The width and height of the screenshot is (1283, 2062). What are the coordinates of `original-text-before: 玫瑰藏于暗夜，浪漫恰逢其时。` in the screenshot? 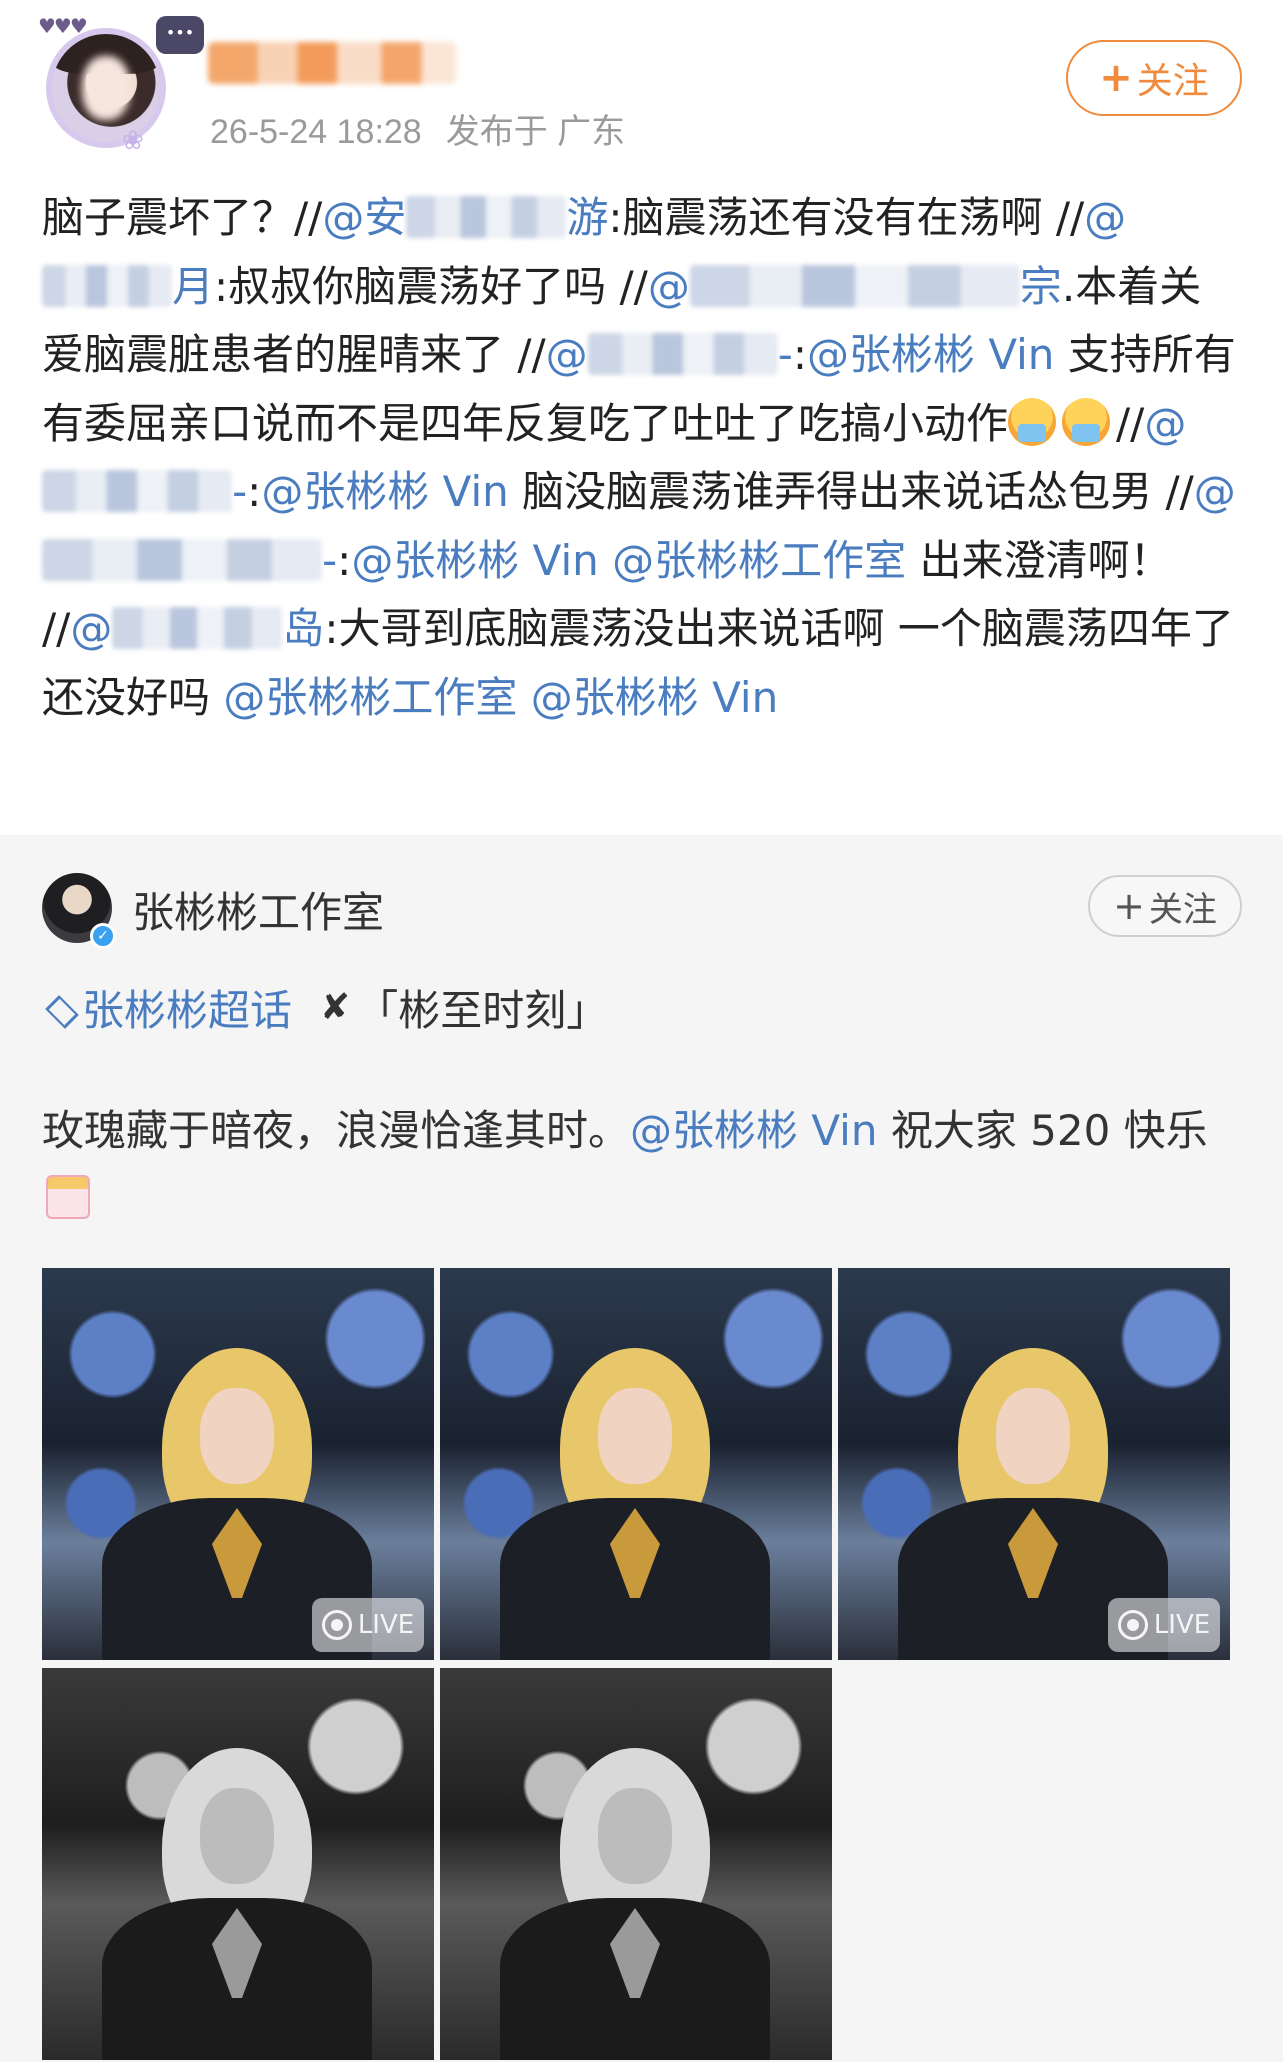 It's located at (336, 1130).